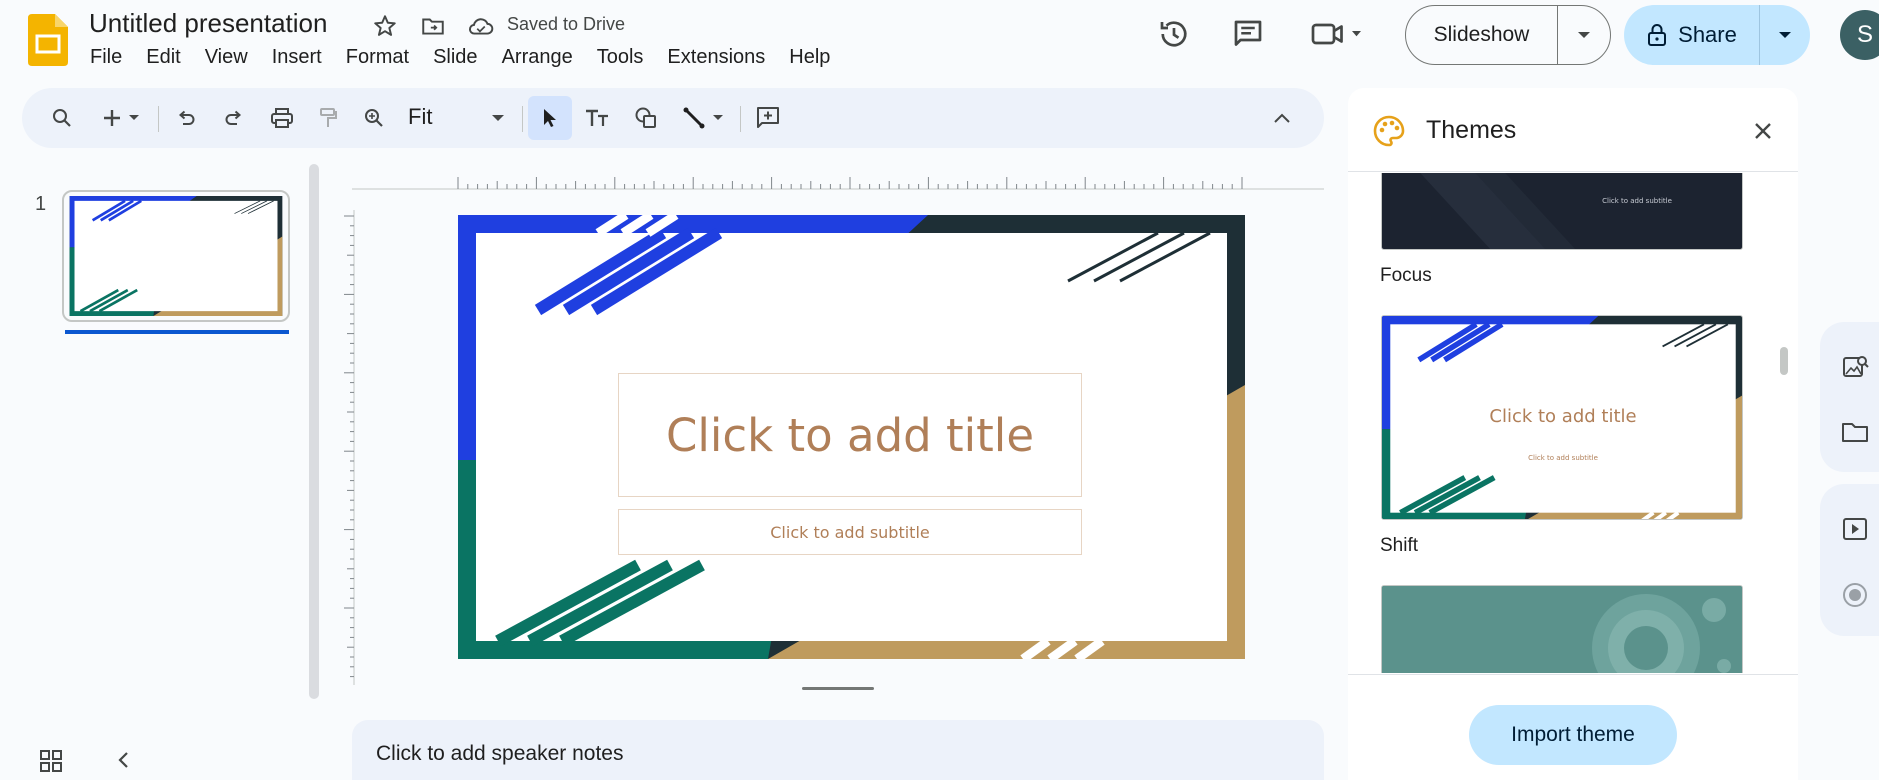 The width and height of the screenshot is (1879, 780). Describe the element at coordinates (1573, 735) in the screenshot. I see `import-theme-button: Import theme` at that location.